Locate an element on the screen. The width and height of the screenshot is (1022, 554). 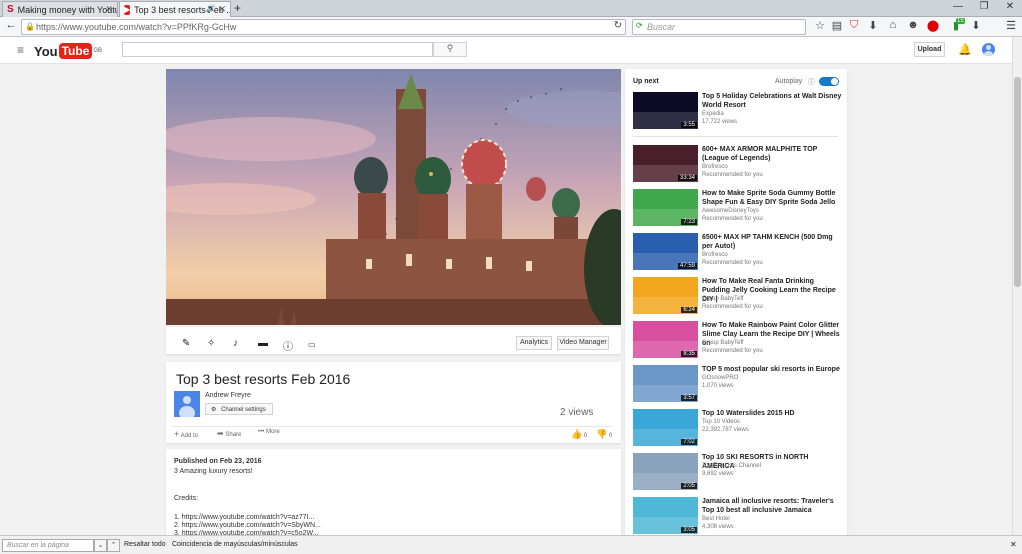
home-icon: ⌂ is located at coordinates (893, 25).